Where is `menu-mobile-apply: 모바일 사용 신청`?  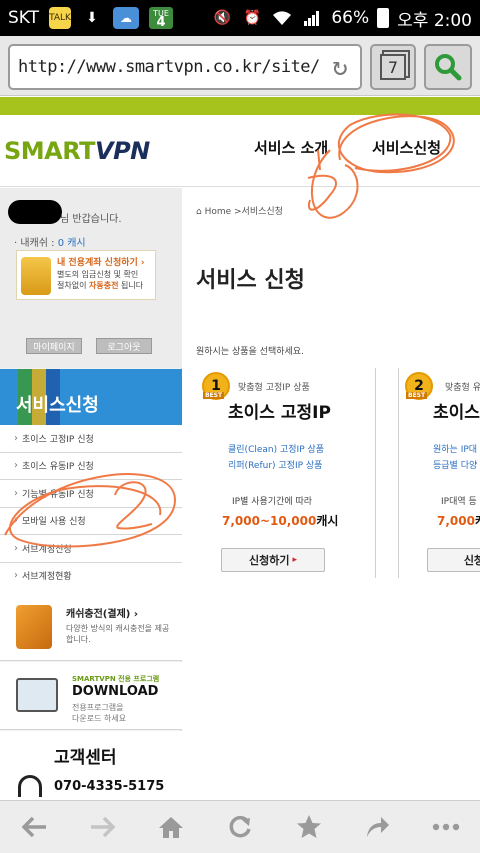 menu-mobile-apply: 모바일 사용 신청 is located at coordinates (91, 521).